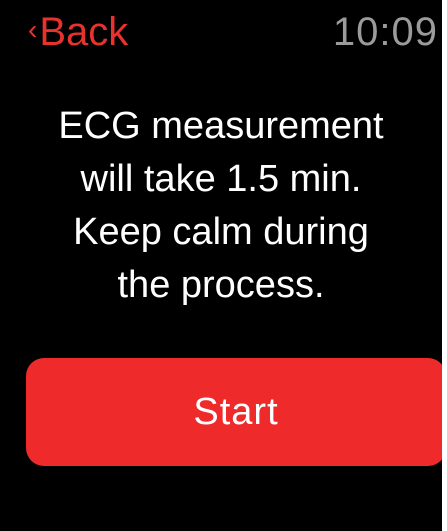  What do you see at coordinates (33, 29) in the screenshot?
I see `chevron-left-icon: ‹` at bounding box center [33, 29].